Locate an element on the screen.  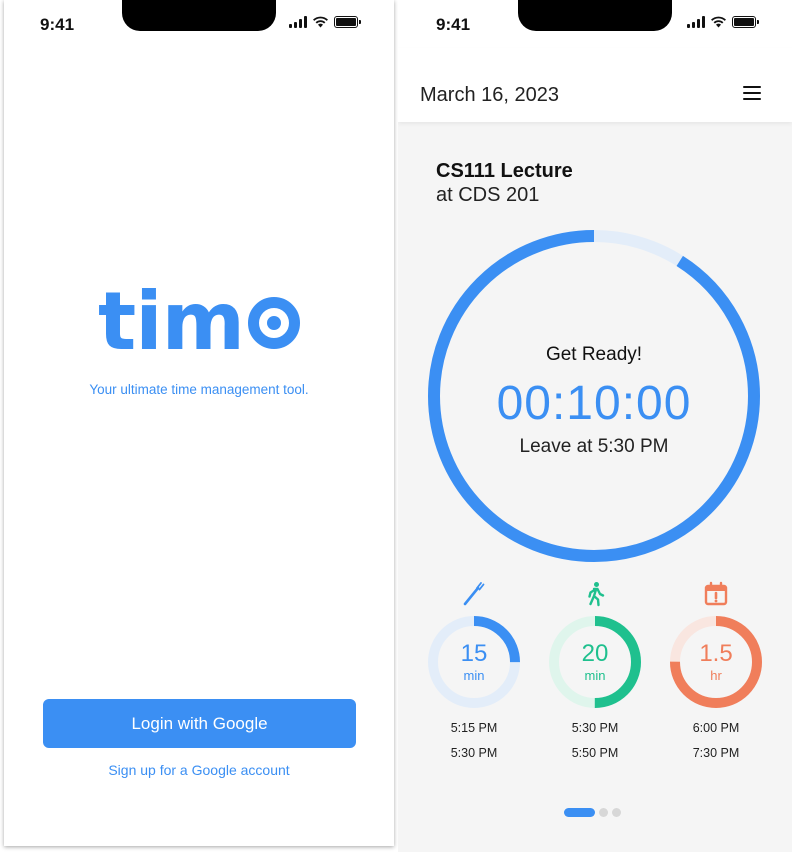
timer-countdown: 00:10:00 is located at coordinates (594, 403).